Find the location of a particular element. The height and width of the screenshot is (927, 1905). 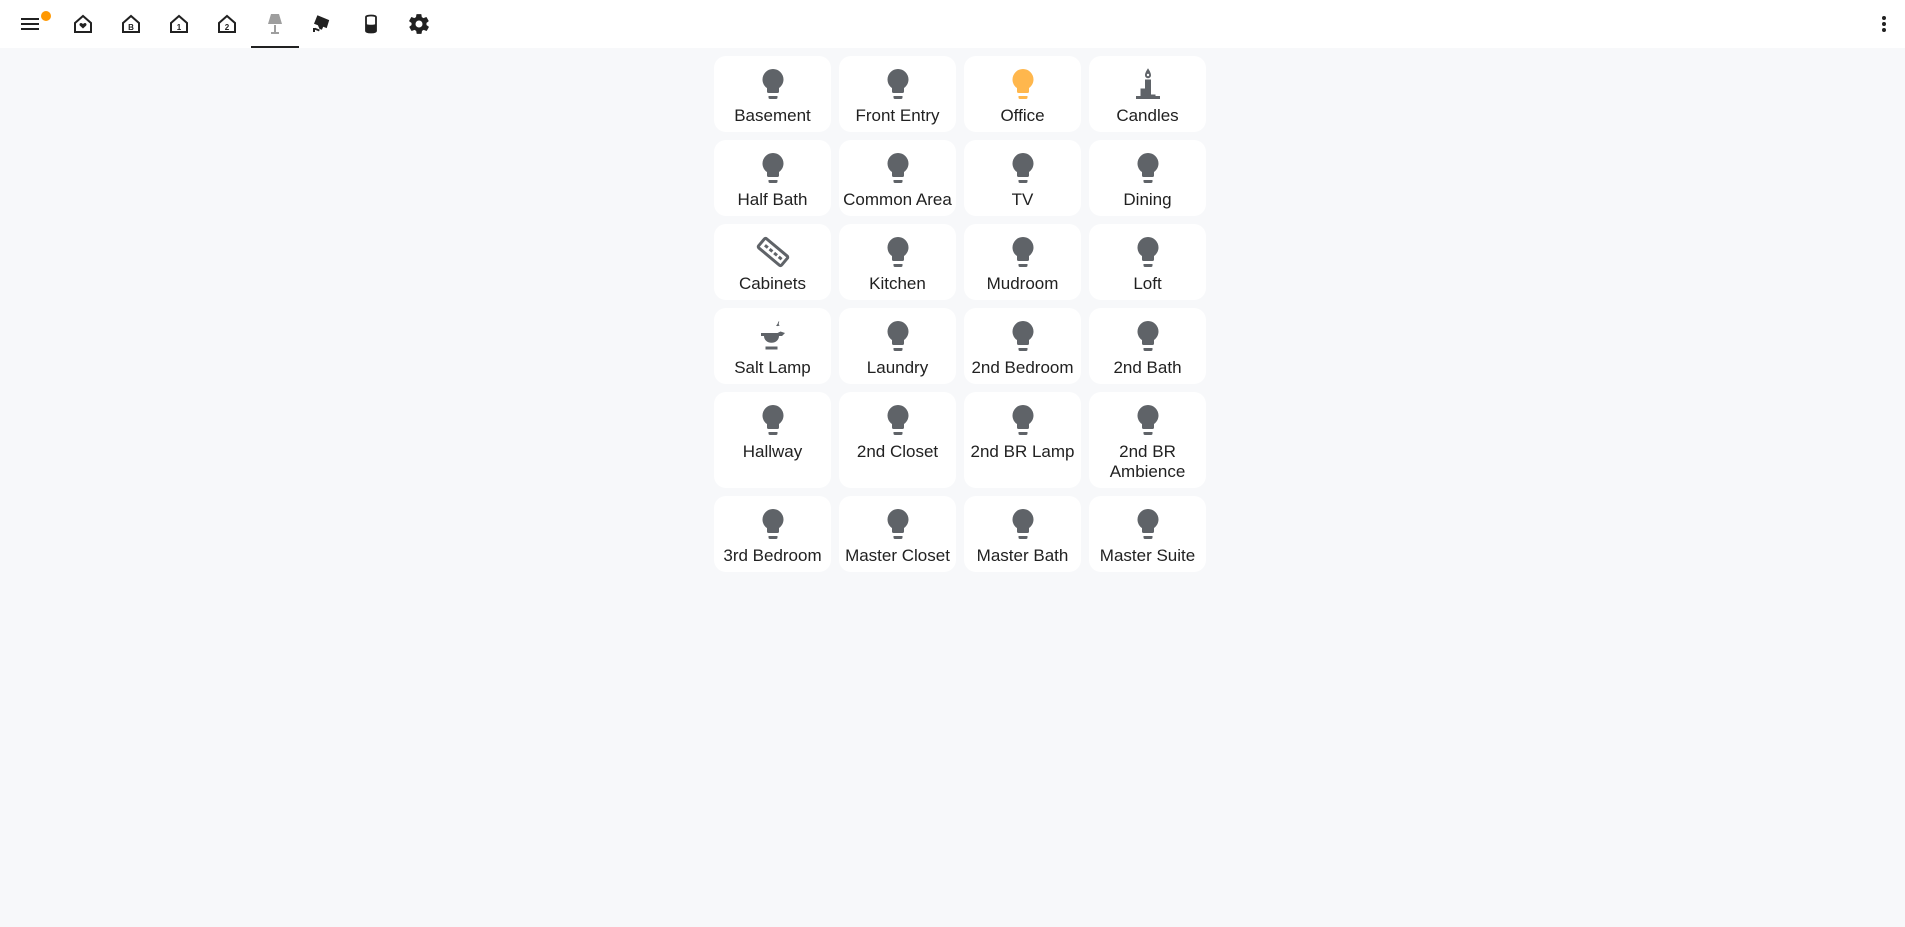

speaker-icon is located at coordinates (371, 24).